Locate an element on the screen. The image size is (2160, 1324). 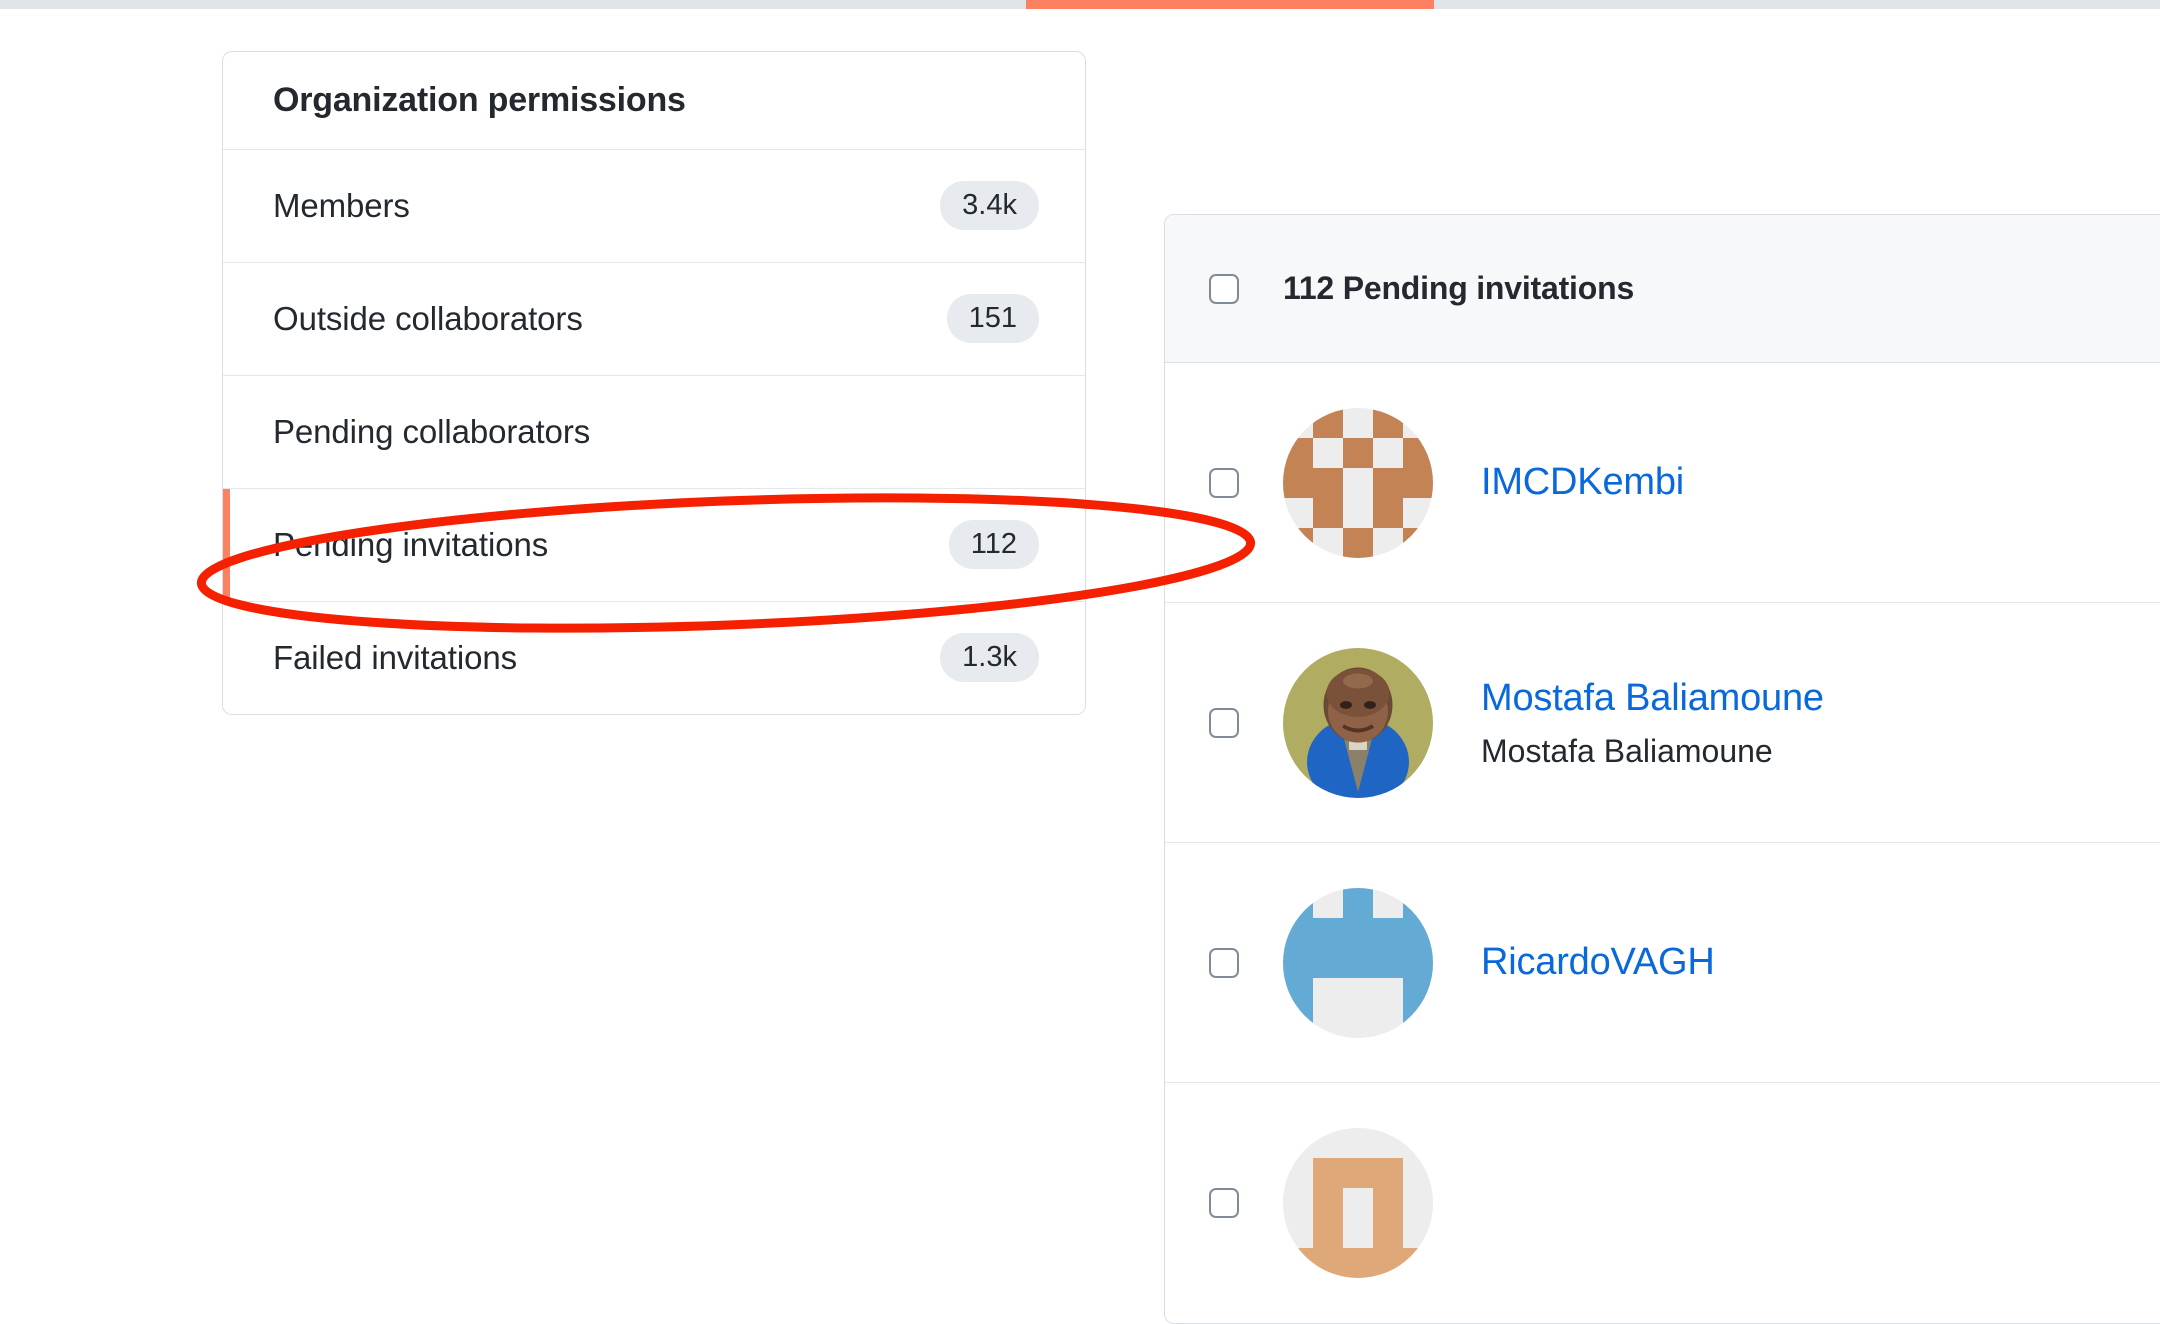
invitation-row-text: IMCDKembi is located at coordinates (1582, 483).